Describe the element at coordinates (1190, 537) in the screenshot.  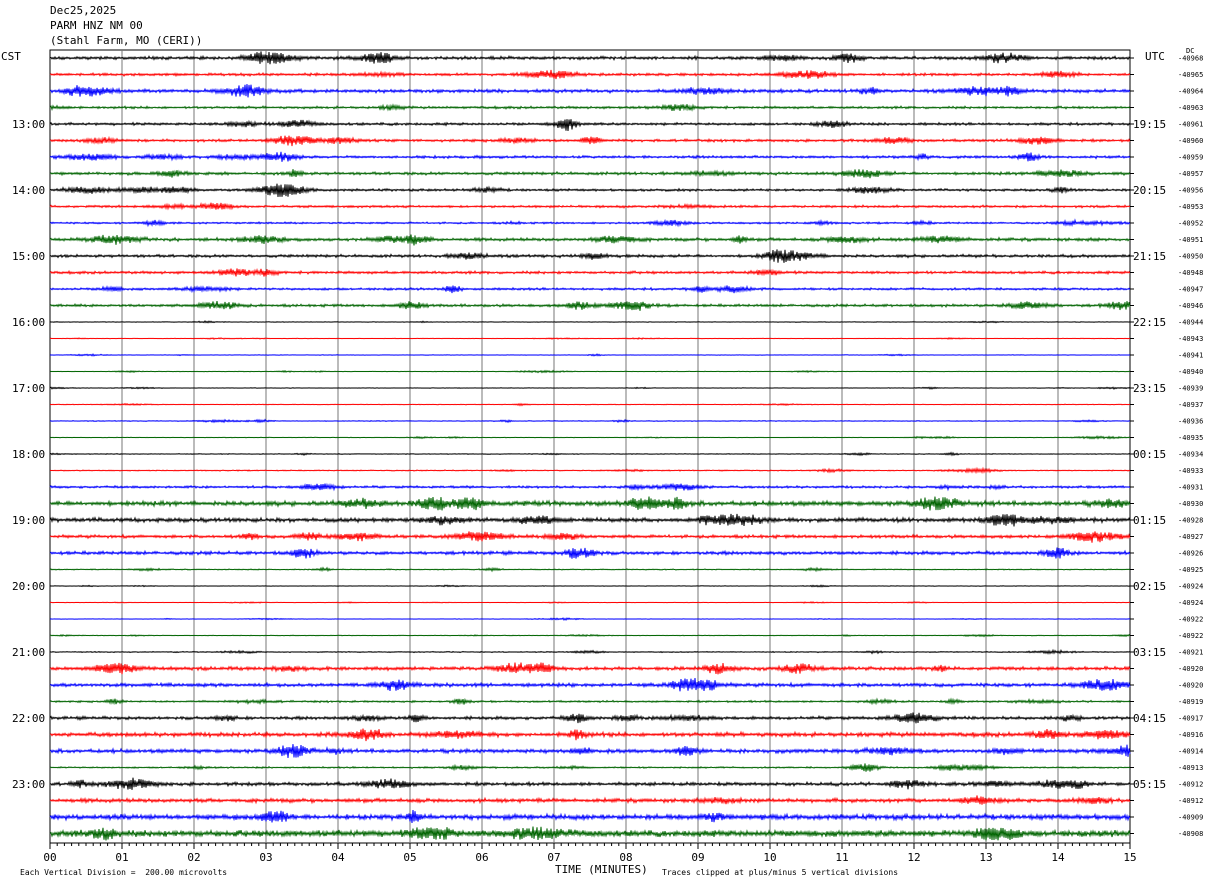
I see `dc-offset-label: -40927` at that location.